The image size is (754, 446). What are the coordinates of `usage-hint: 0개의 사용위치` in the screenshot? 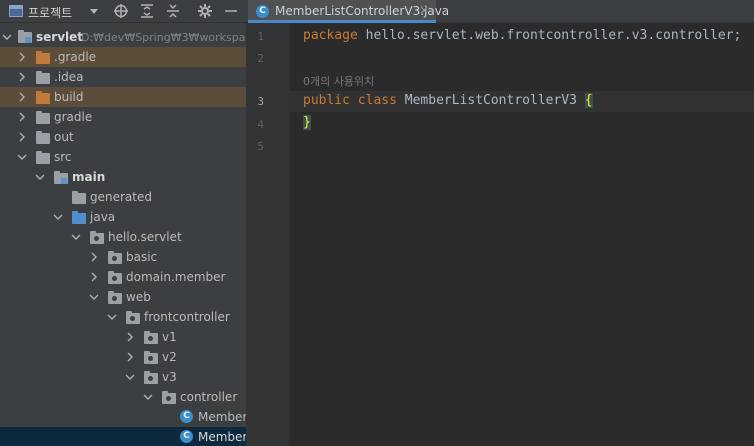 It's located at (338, 81).